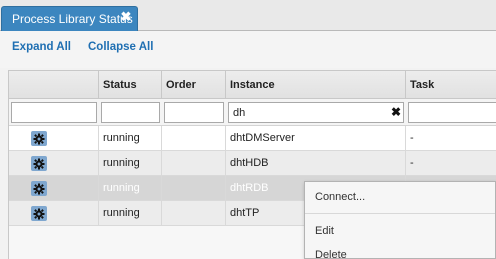 The image size is (496, 259). Describe the element at coordinates (316, 85) in the screenshot. I see `column-header-instance: Instance` at that location.